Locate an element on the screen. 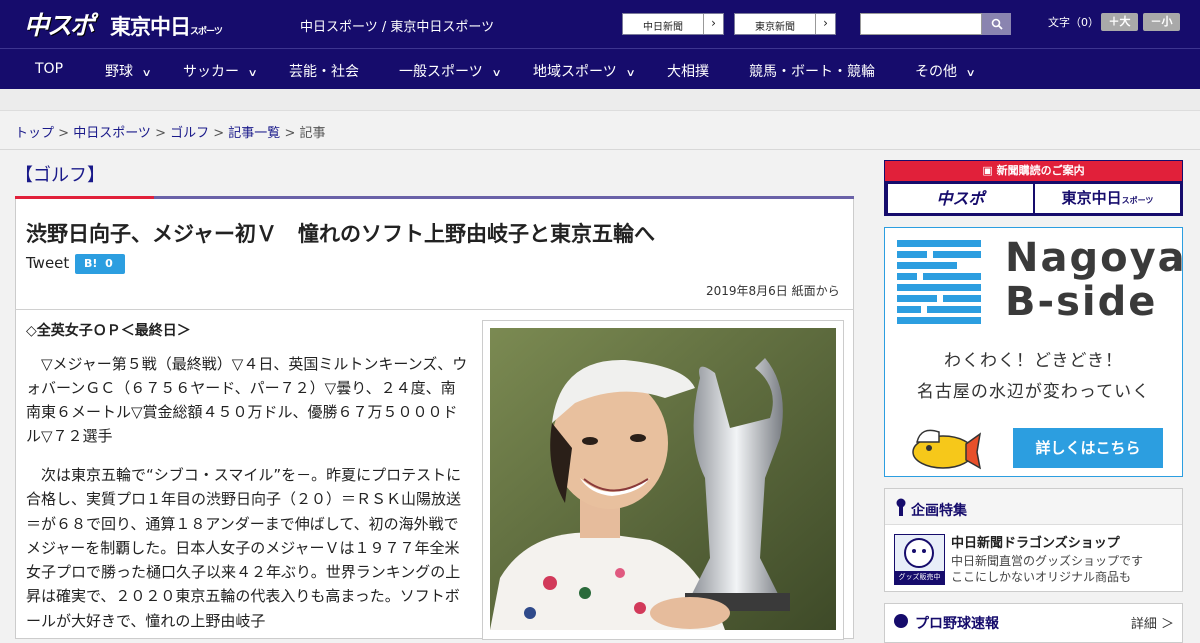  subscribe-chuspo-logo: 中スポ is located at coordinates (960, 198).